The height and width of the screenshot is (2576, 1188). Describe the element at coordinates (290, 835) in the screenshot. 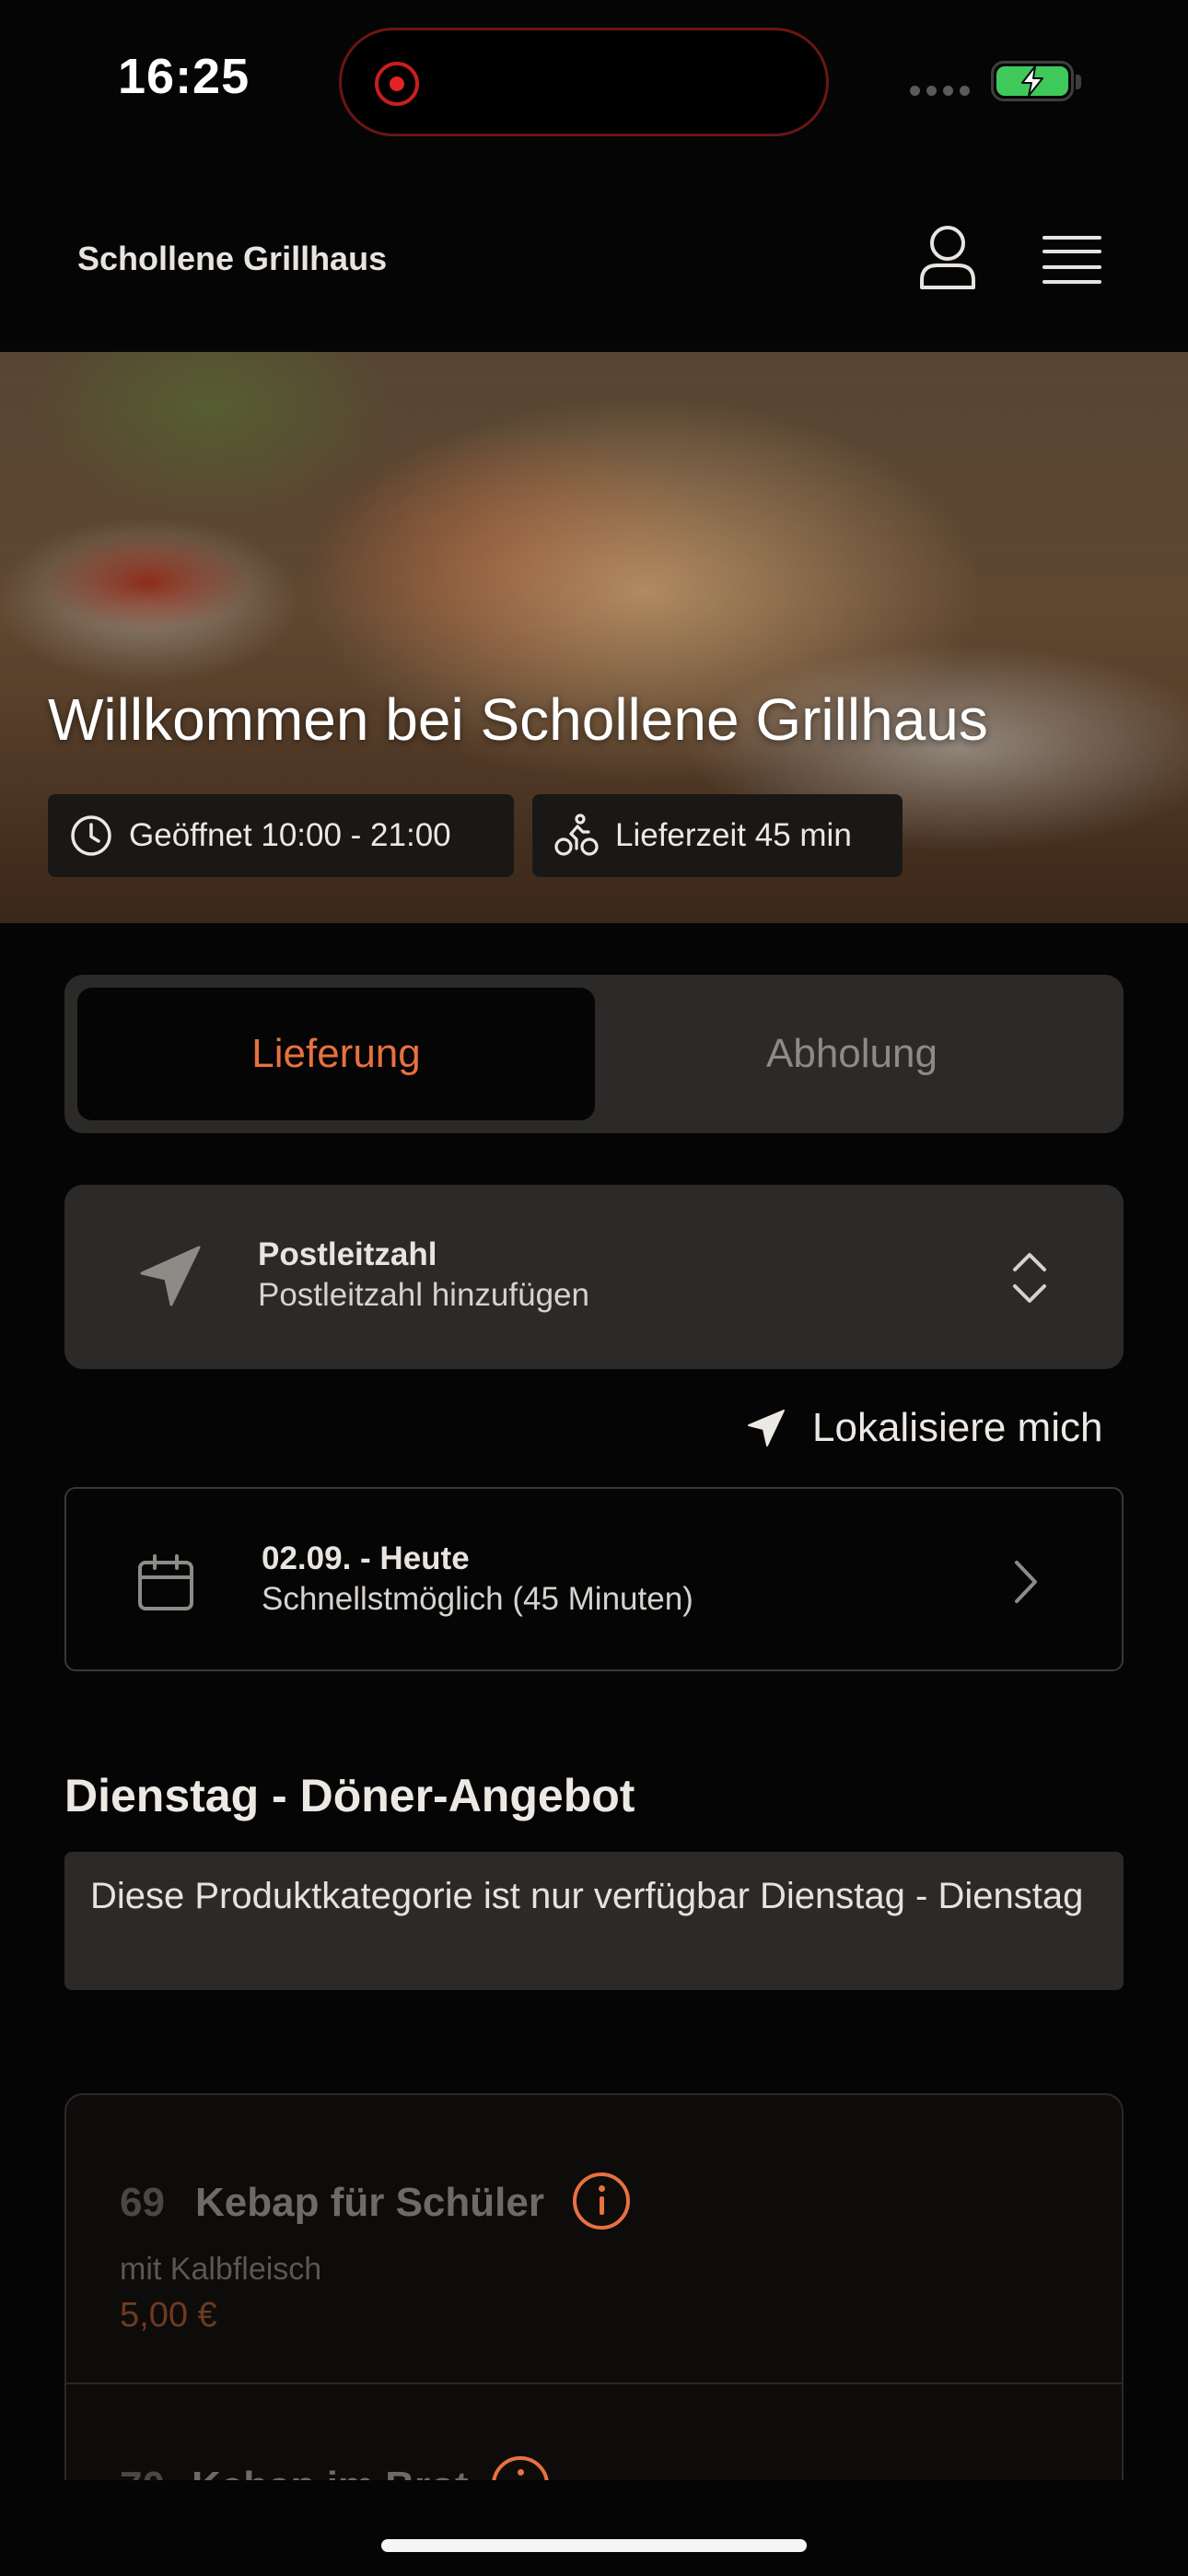

I see `opening-hours-text: Geöffnet 10:00 - 21:00` at that location.